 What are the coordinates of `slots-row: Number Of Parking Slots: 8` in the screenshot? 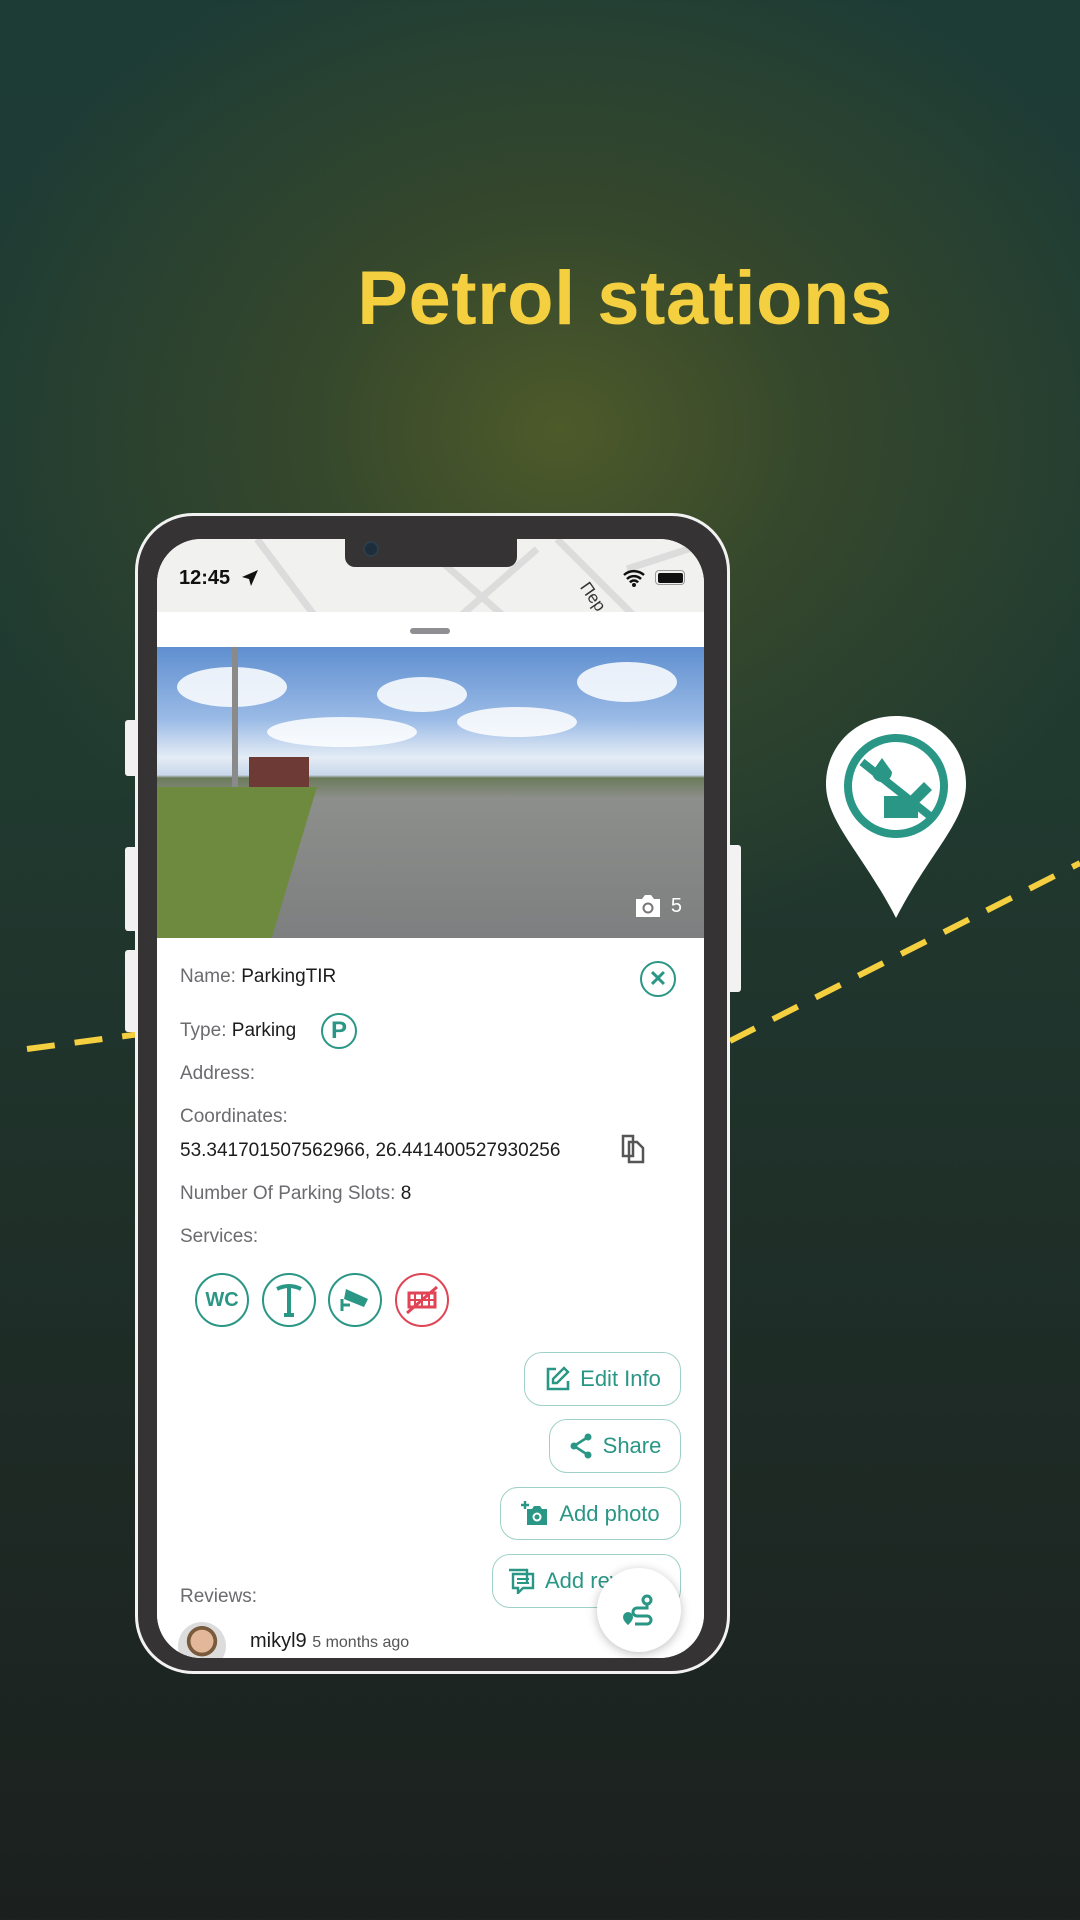 It's located at (295, 1194).